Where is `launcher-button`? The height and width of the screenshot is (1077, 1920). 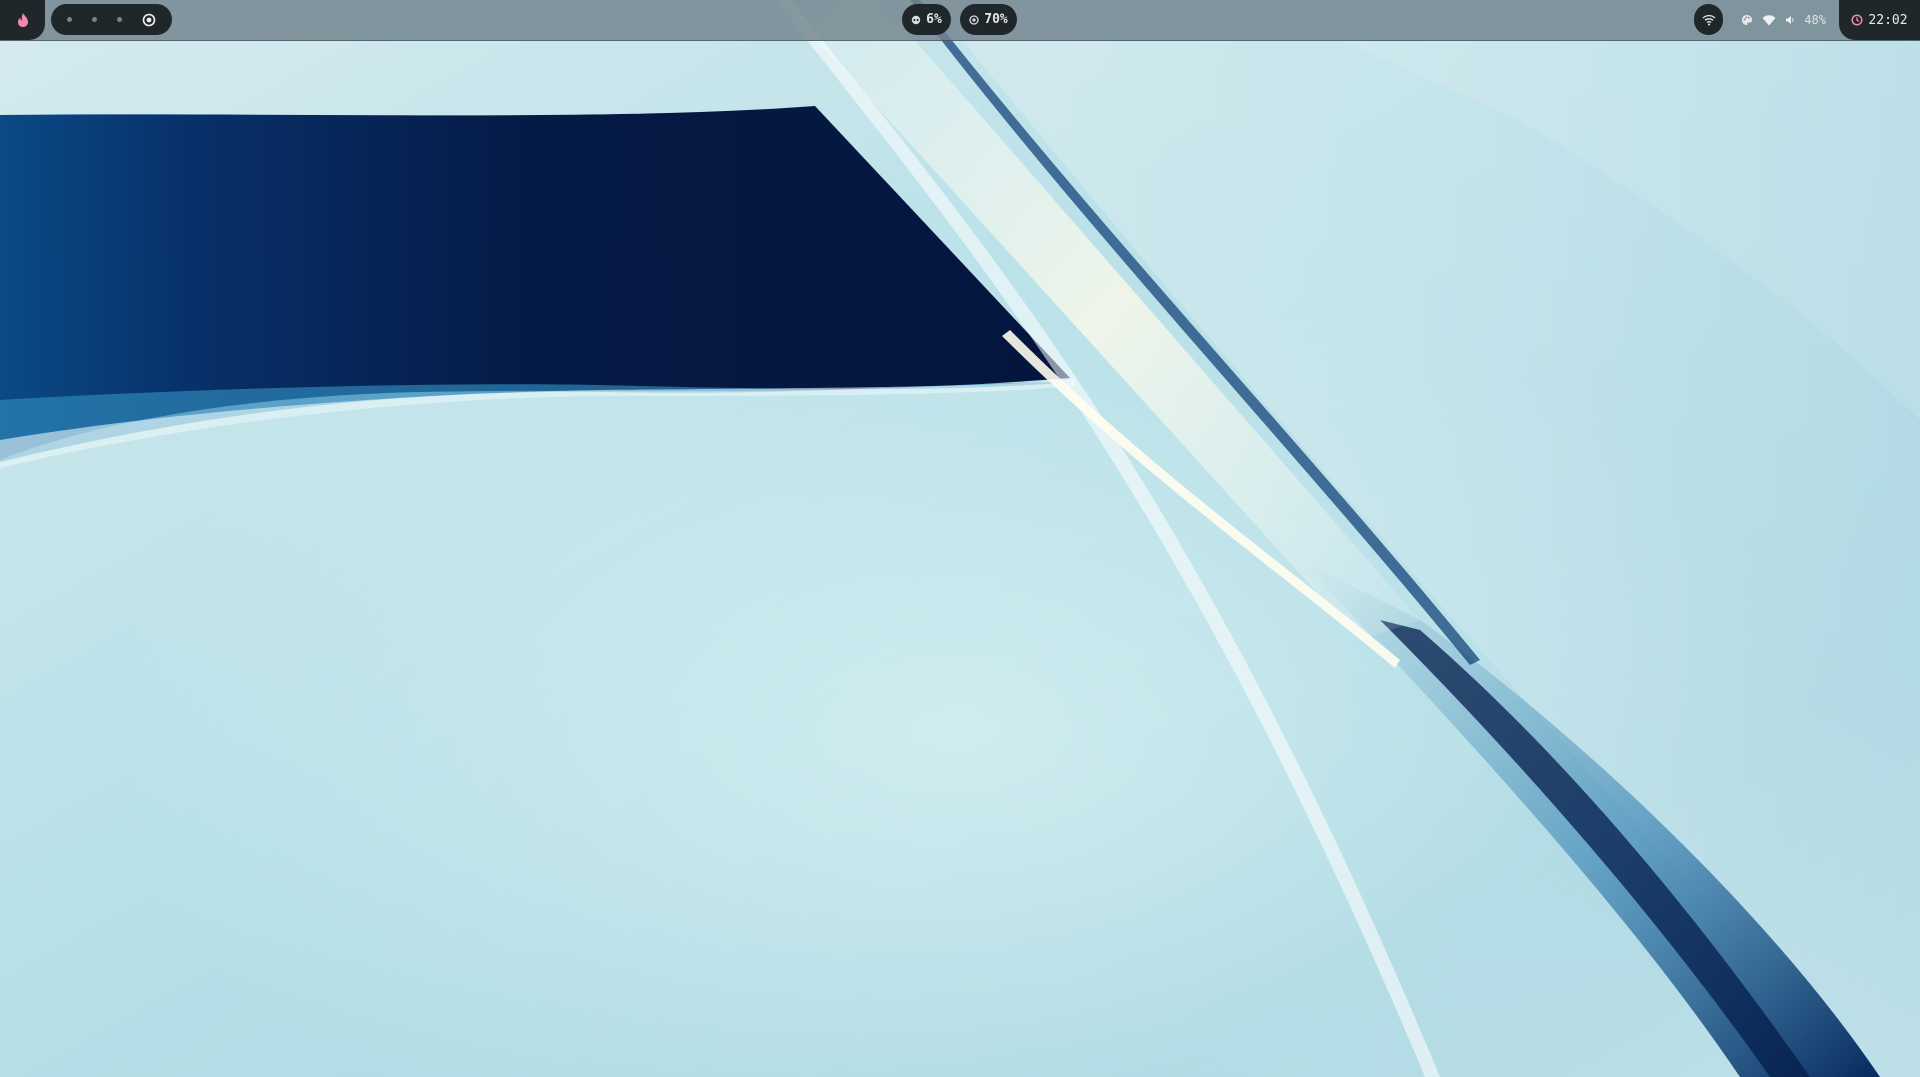 launcher-button is located at coordinates (22, 20).